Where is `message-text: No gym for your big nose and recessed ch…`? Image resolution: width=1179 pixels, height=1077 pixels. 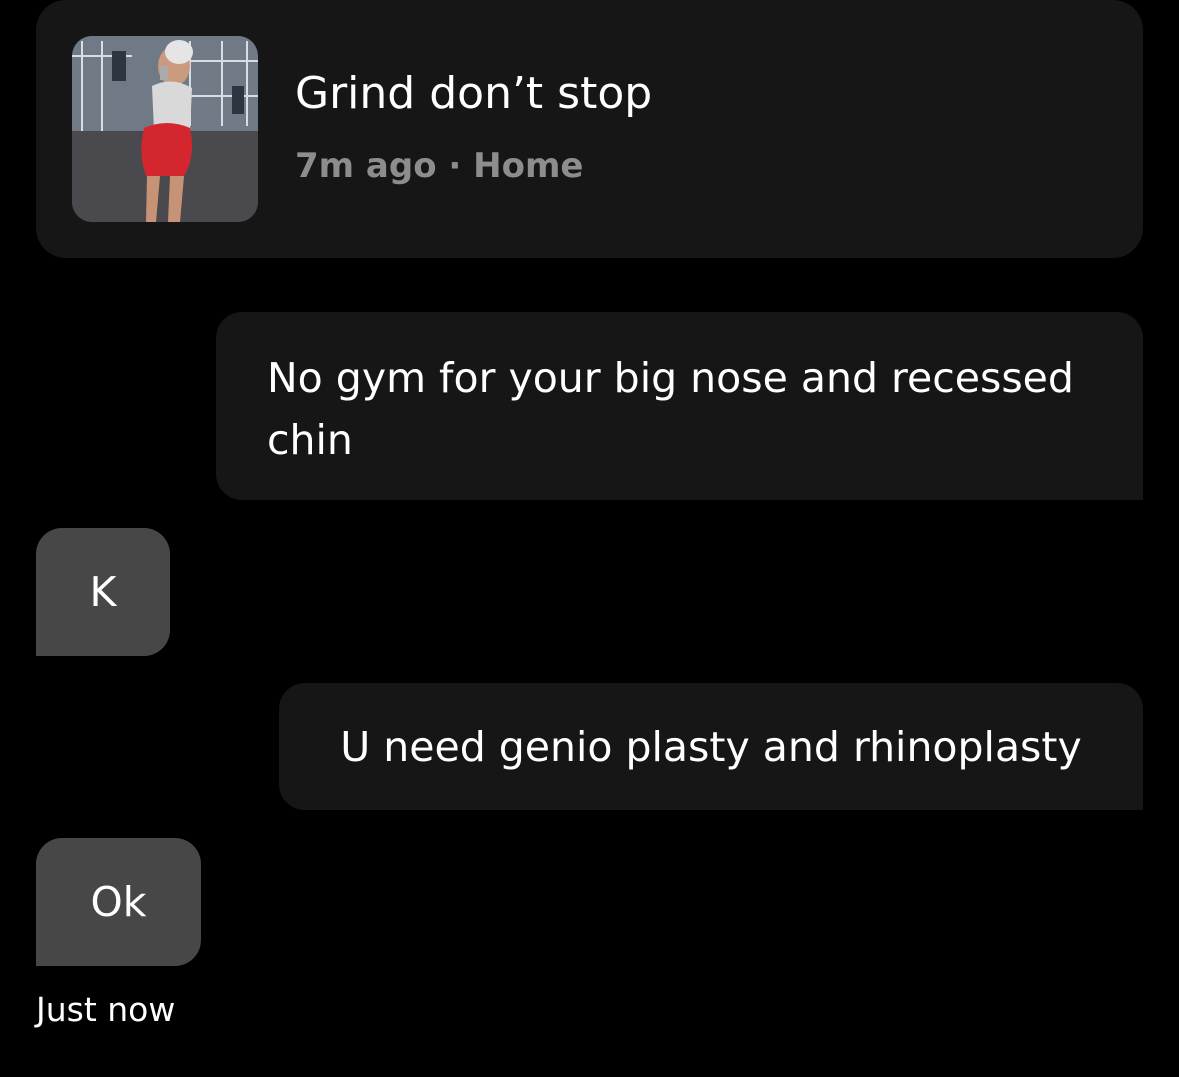
message-text: No gym for your big nose and recessed ch… is located at coordinates (670, 409).